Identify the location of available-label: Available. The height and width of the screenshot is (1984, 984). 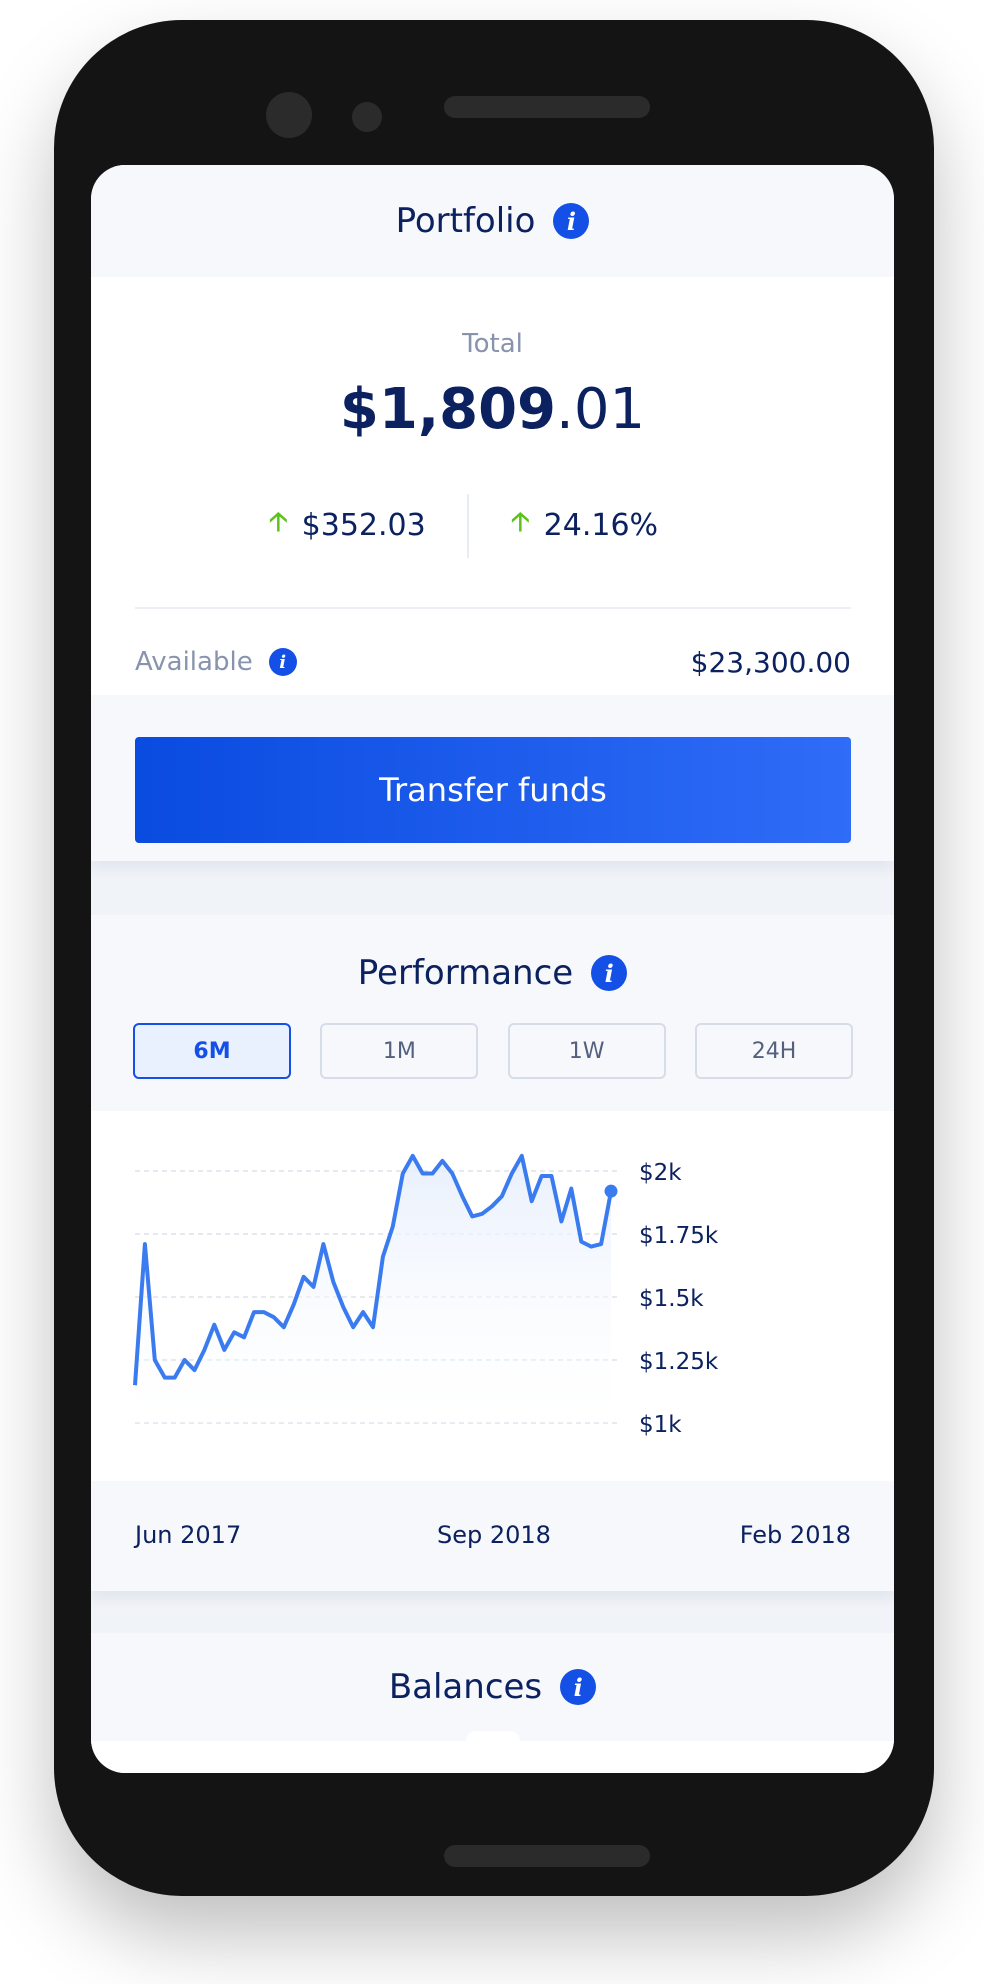
(194, 662).